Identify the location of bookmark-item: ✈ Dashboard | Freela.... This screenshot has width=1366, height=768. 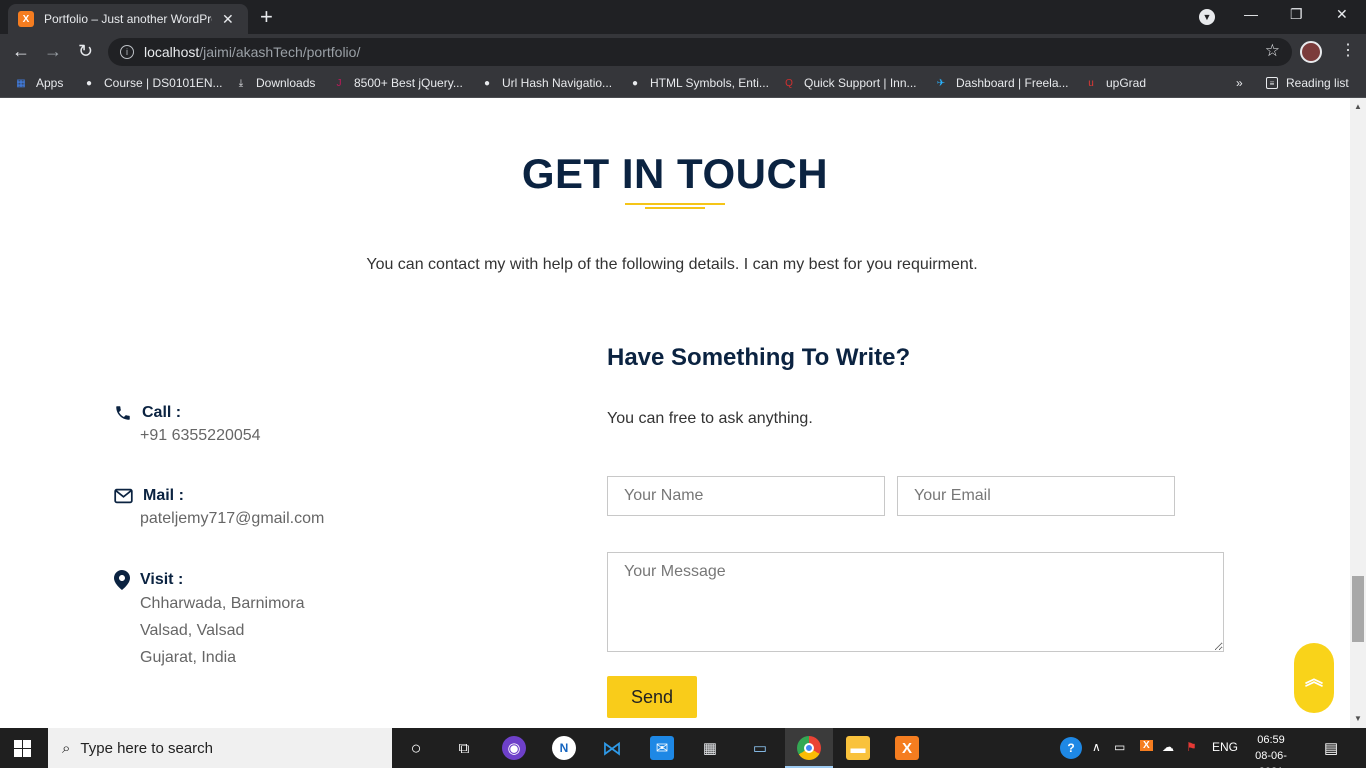
(1001, 83).